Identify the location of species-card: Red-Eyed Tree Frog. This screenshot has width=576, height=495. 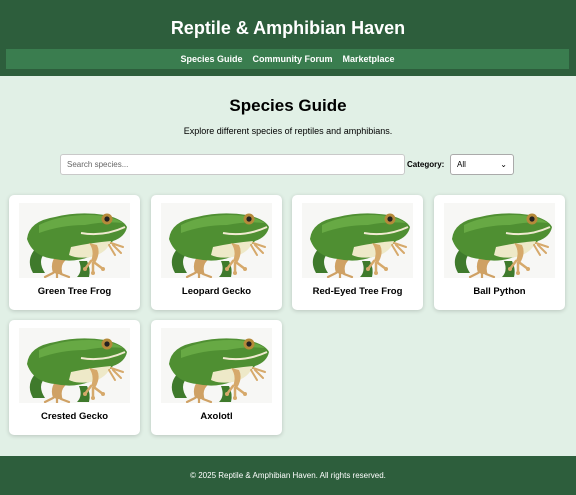
(357, 252).